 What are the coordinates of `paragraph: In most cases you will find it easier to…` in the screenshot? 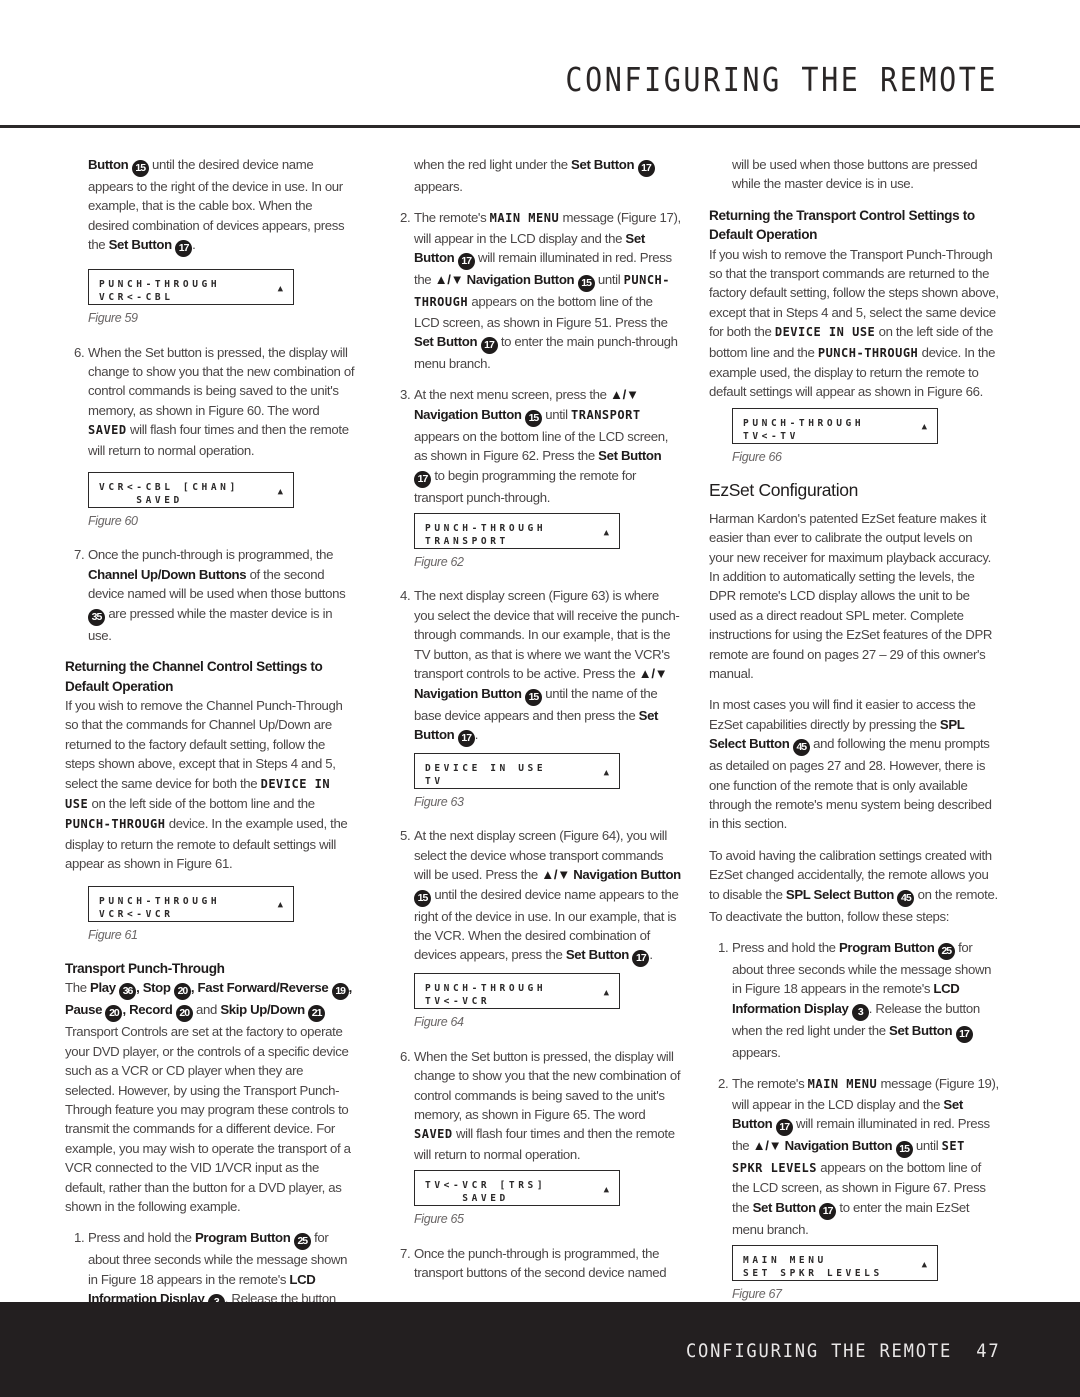 It's located at (850, 764).